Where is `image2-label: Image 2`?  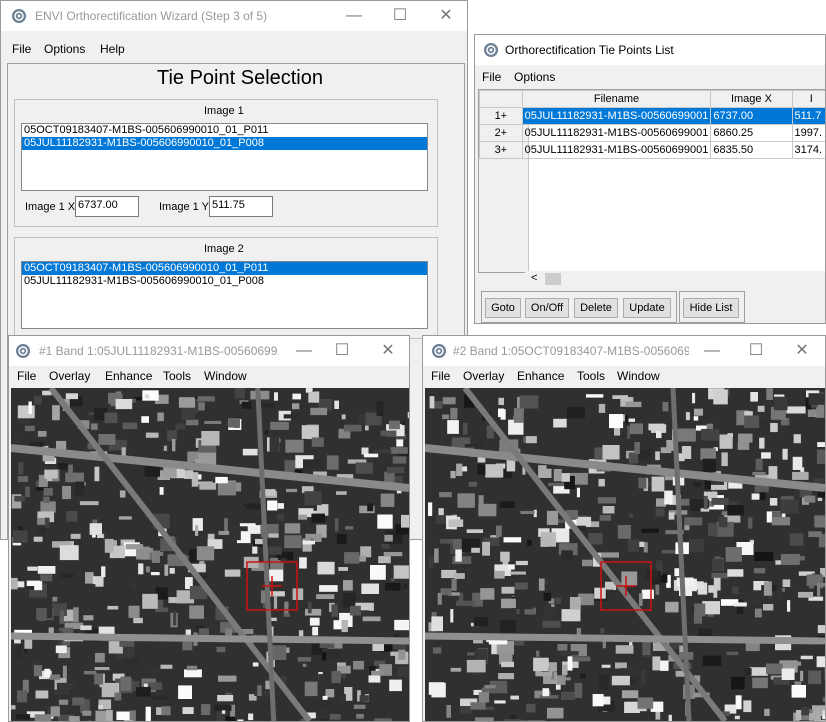
image2-label: Image 2 is located at coordinates (224, 249).